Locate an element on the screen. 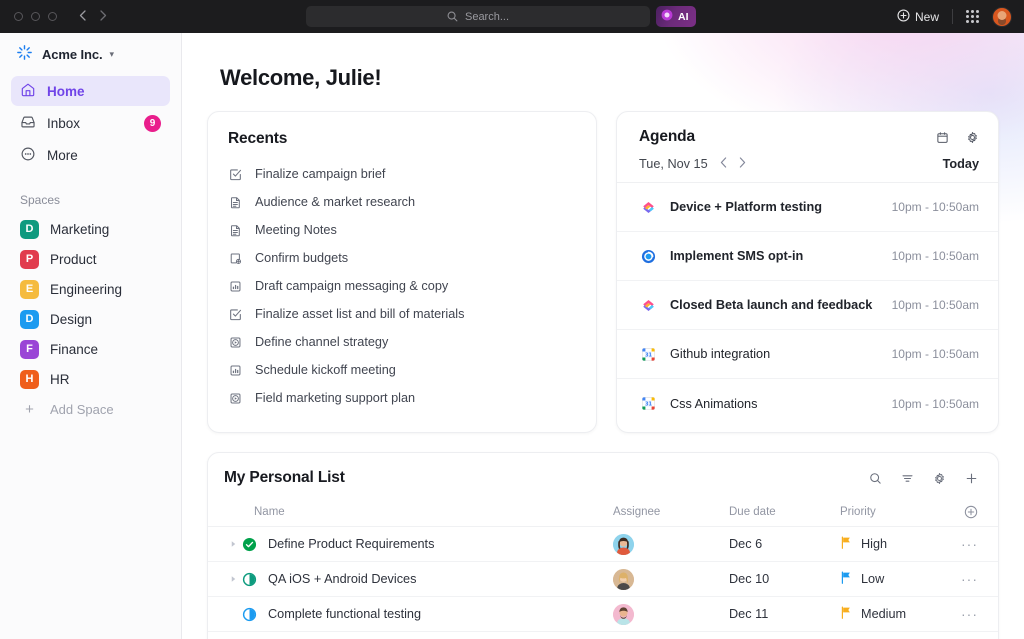 The height and width of the screenshot is (639, 1024). due-date-value: Dec 6 is located at coordinates (784, 544).